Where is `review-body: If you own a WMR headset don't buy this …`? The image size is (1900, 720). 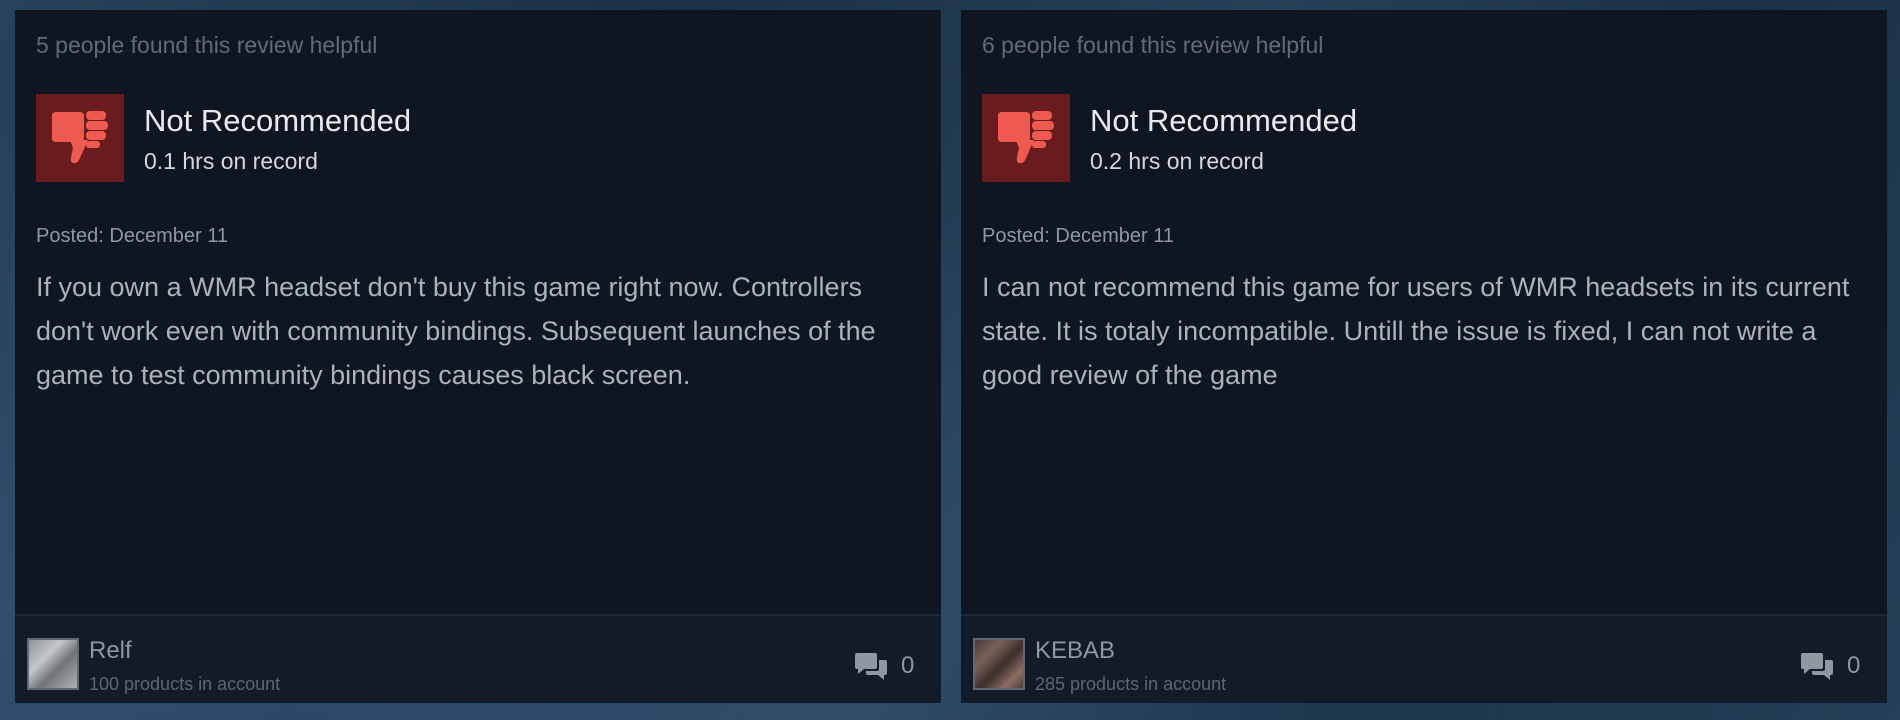
review-body: If you own a WMR headset don't buy this … is located at coordinates (456, 331).